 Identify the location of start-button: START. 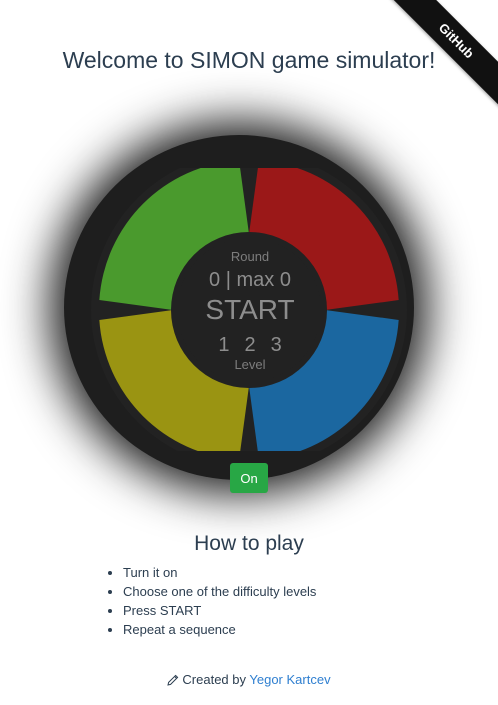
(250, 310).